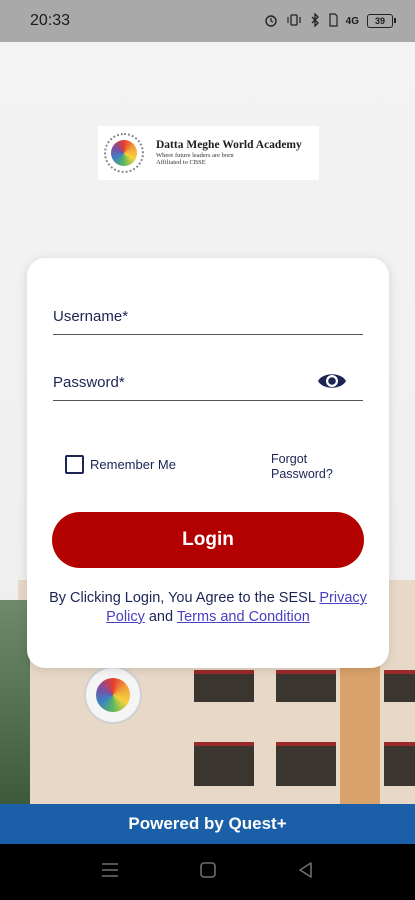 The height and width of the screenshot is (900, 415). Describe the element at coordinates (352, 21) in the screenshot. I see `signal-icon: 4G` at that location.